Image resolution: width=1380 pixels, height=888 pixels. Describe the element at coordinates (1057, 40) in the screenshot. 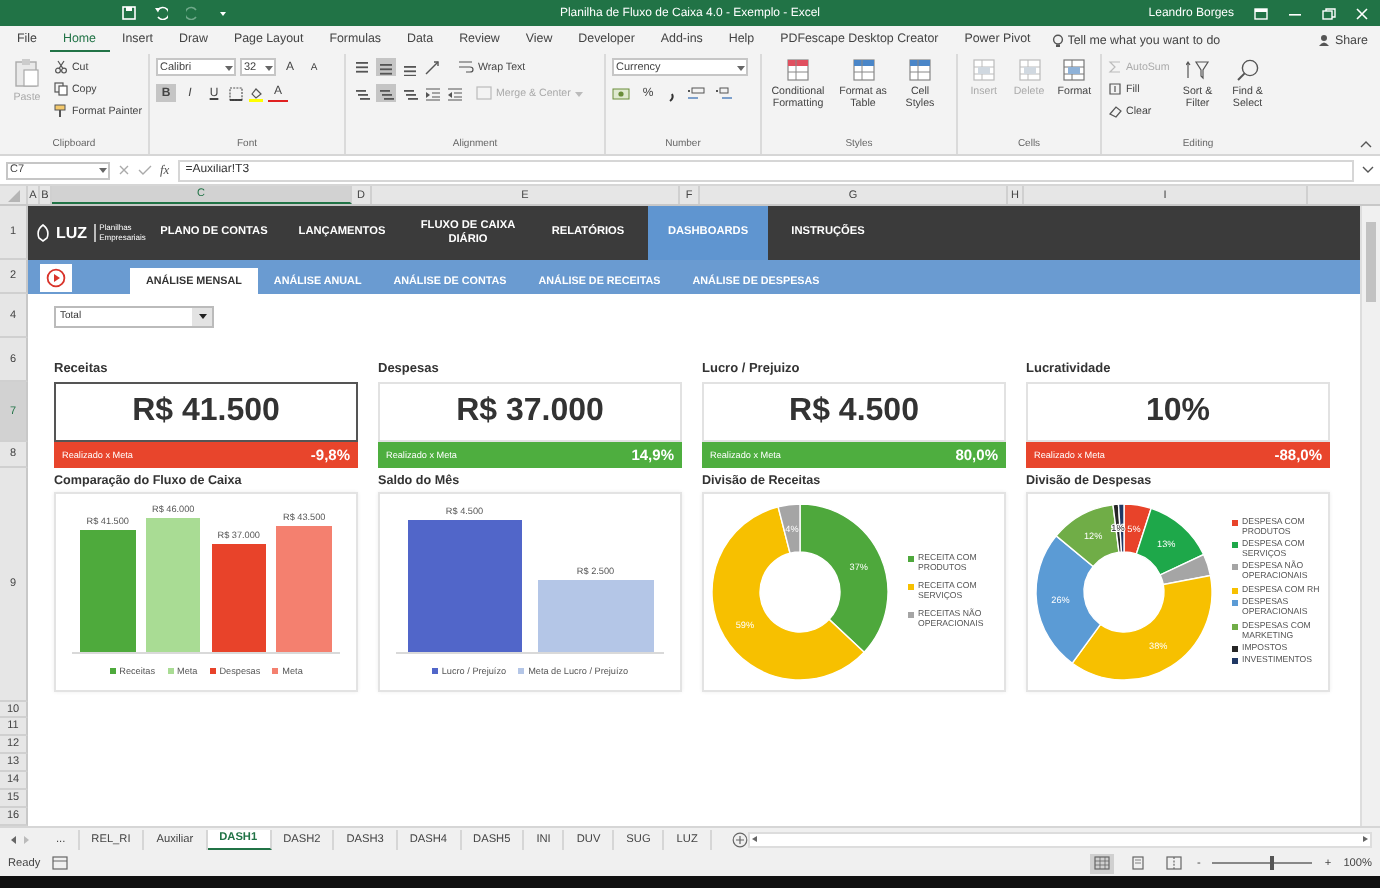

I see `lightbulb-icon` at that location.